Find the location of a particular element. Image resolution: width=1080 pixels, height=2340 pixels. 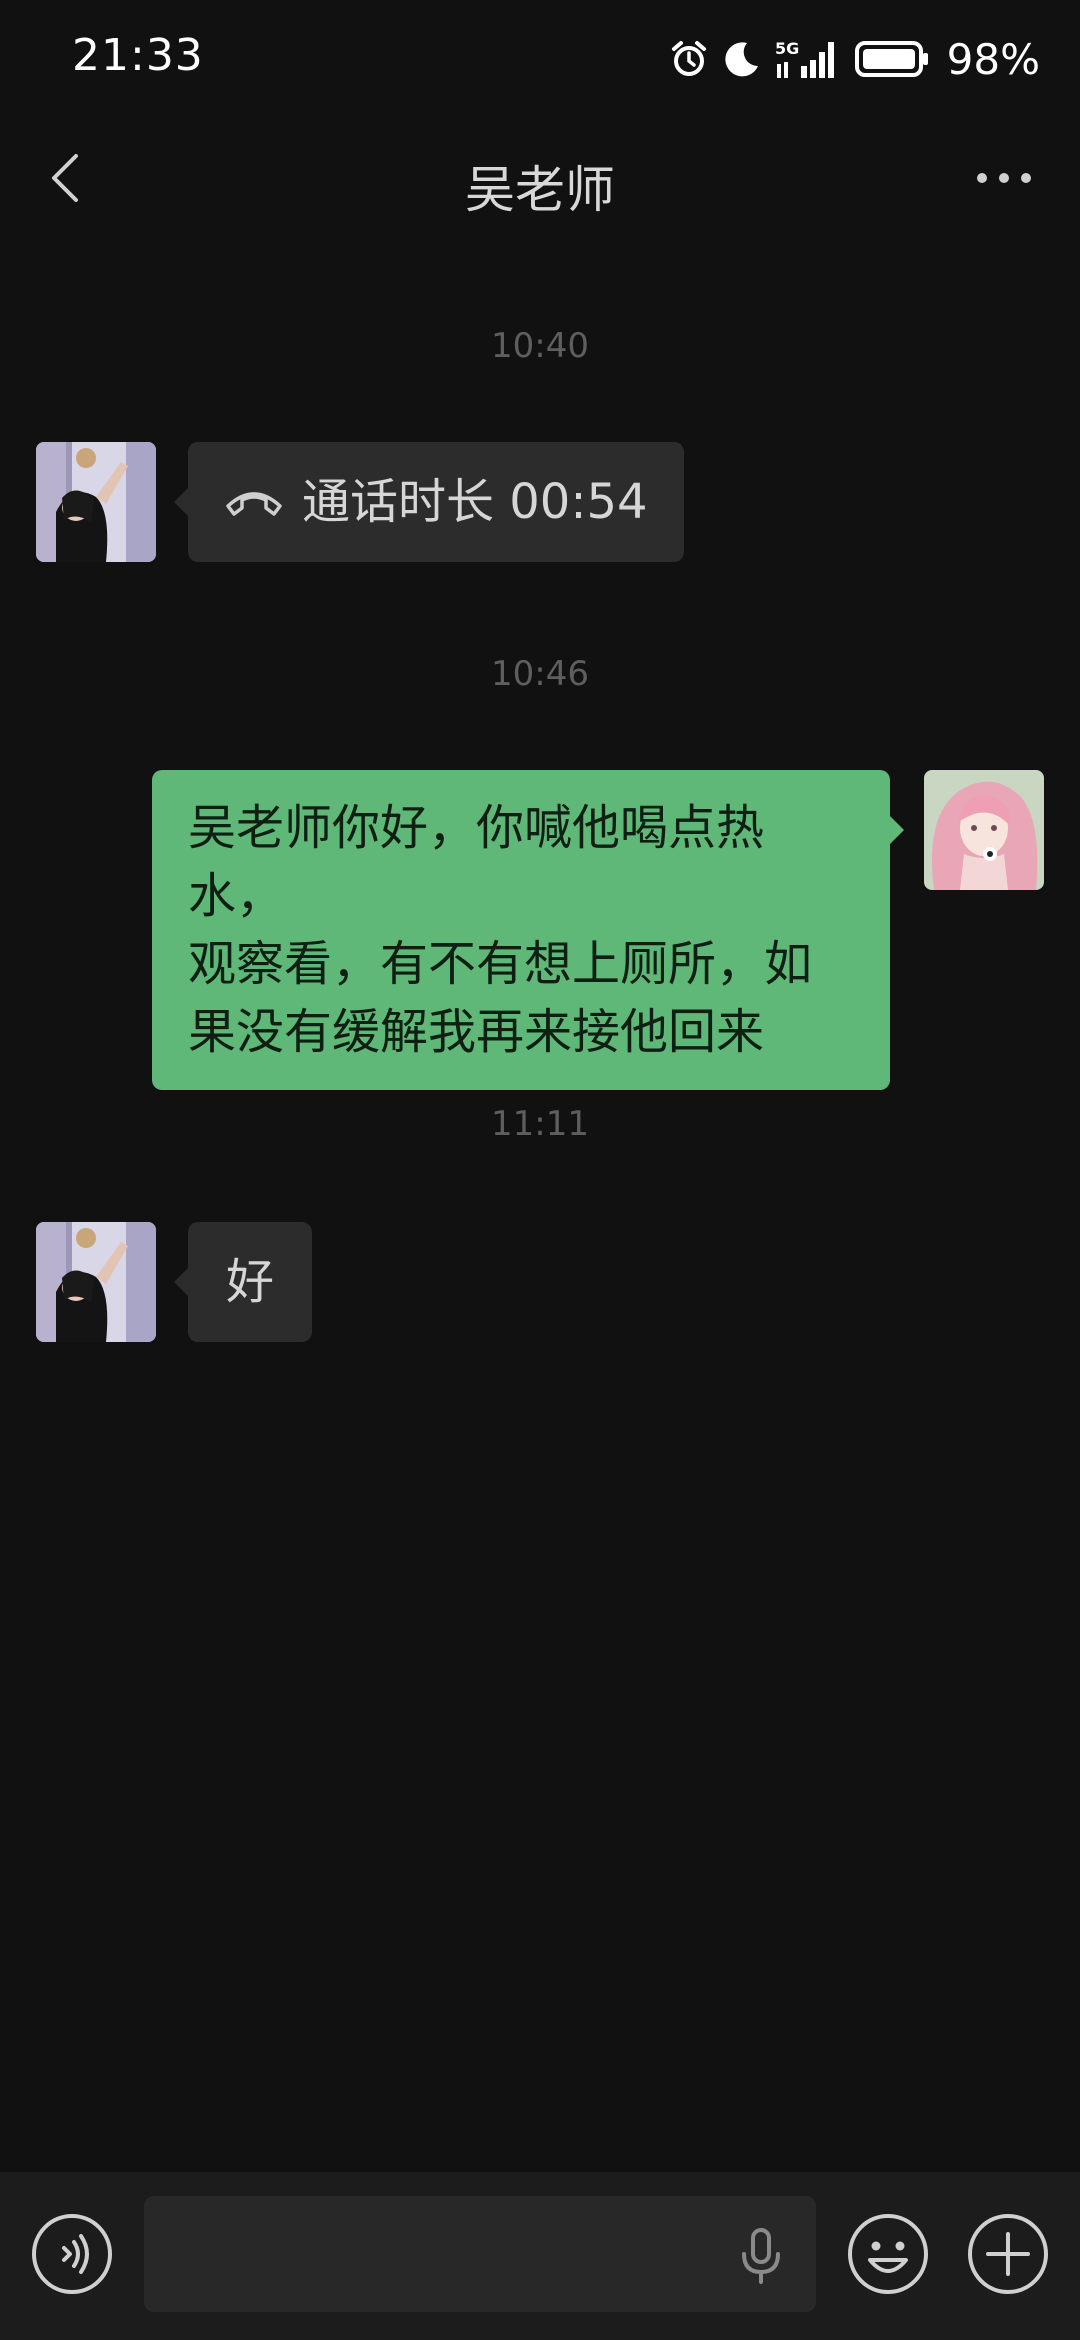

incoming-message-bubble: 好 is located at coordinates (243, 1282).